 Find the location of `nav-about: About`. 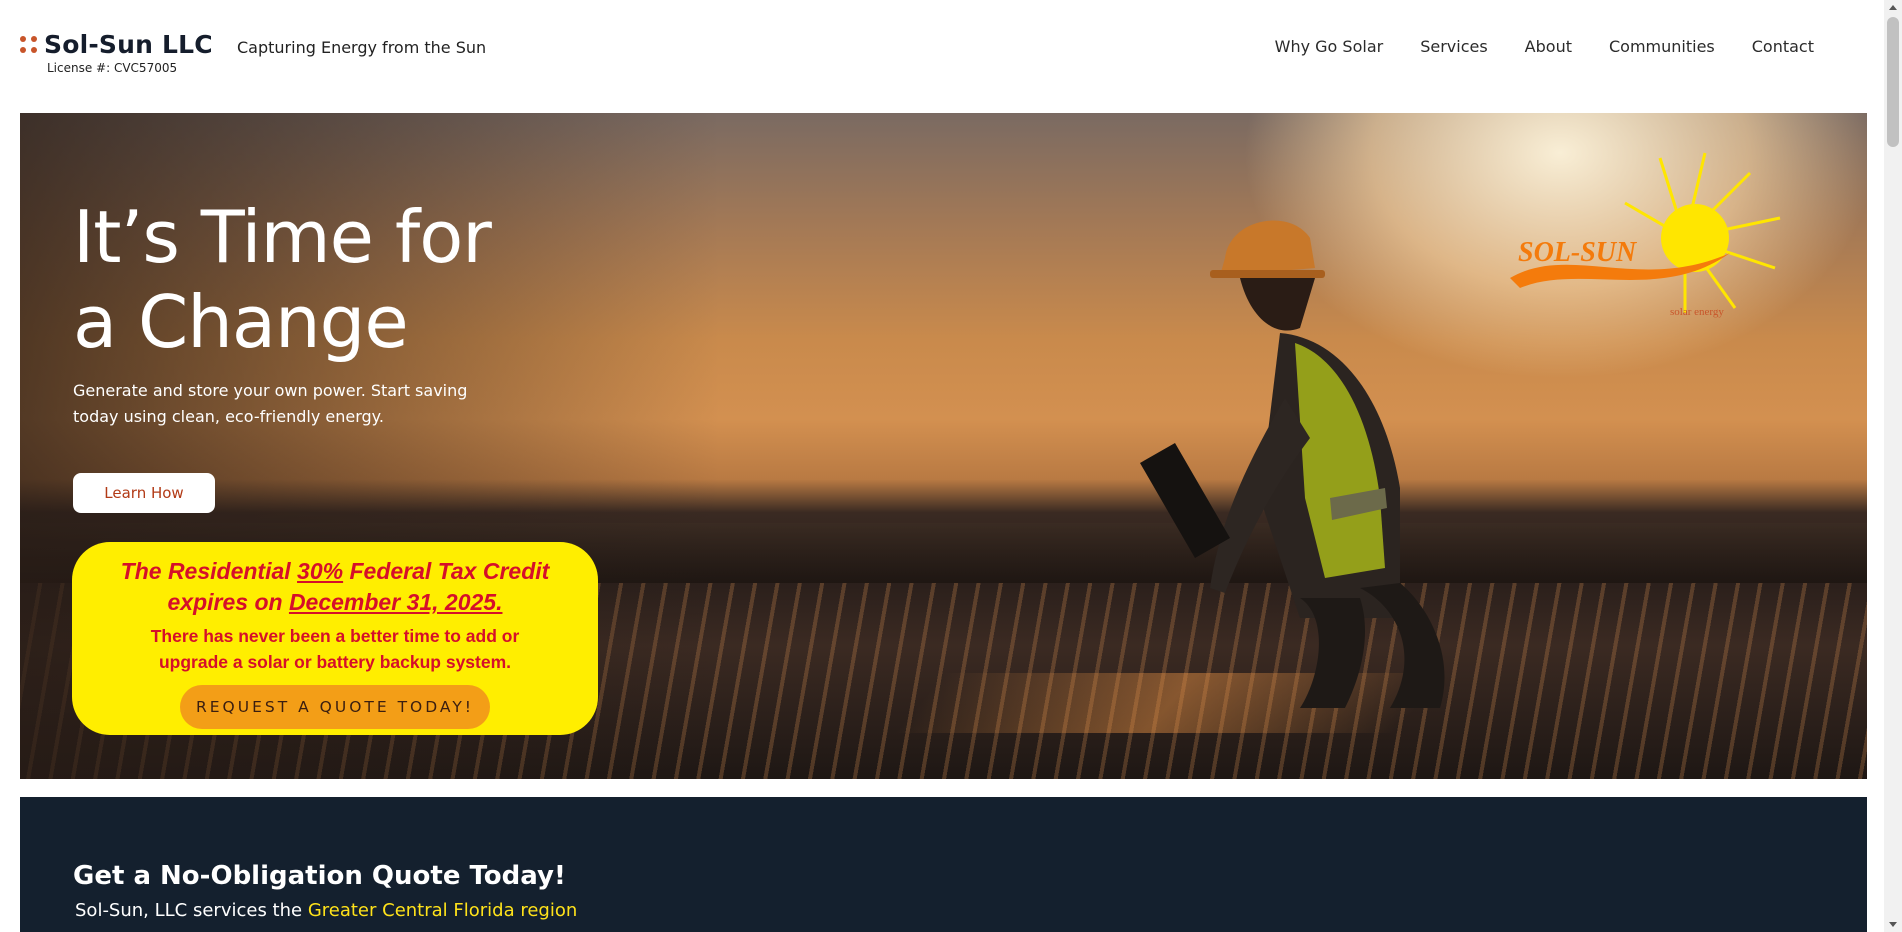

nav-about: About is located at coordinates (1548, 46).